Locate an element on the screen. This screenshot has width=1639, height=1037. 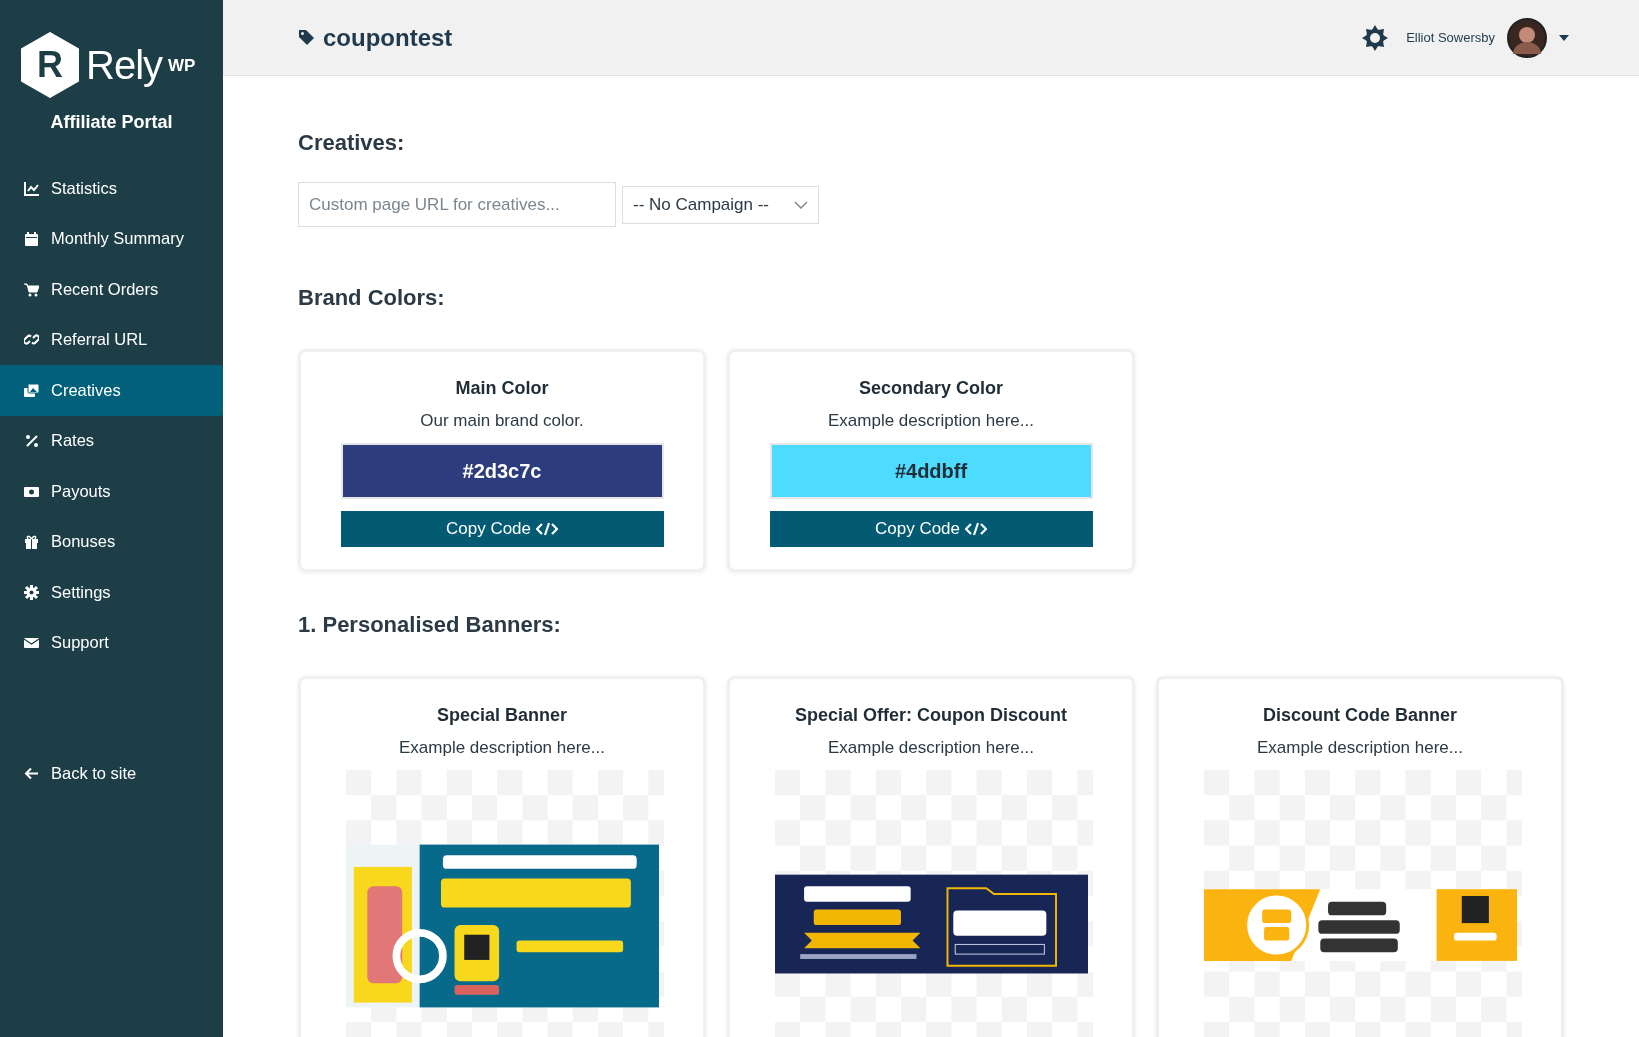
images-icon is located at coordinates (31, 390).